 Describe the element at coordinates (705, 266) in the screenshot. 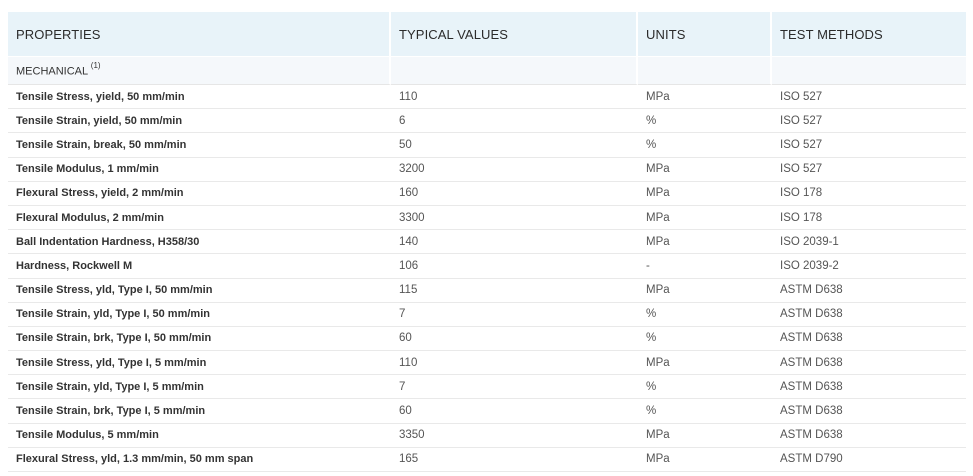

I see `unit-cell: -` at that location.